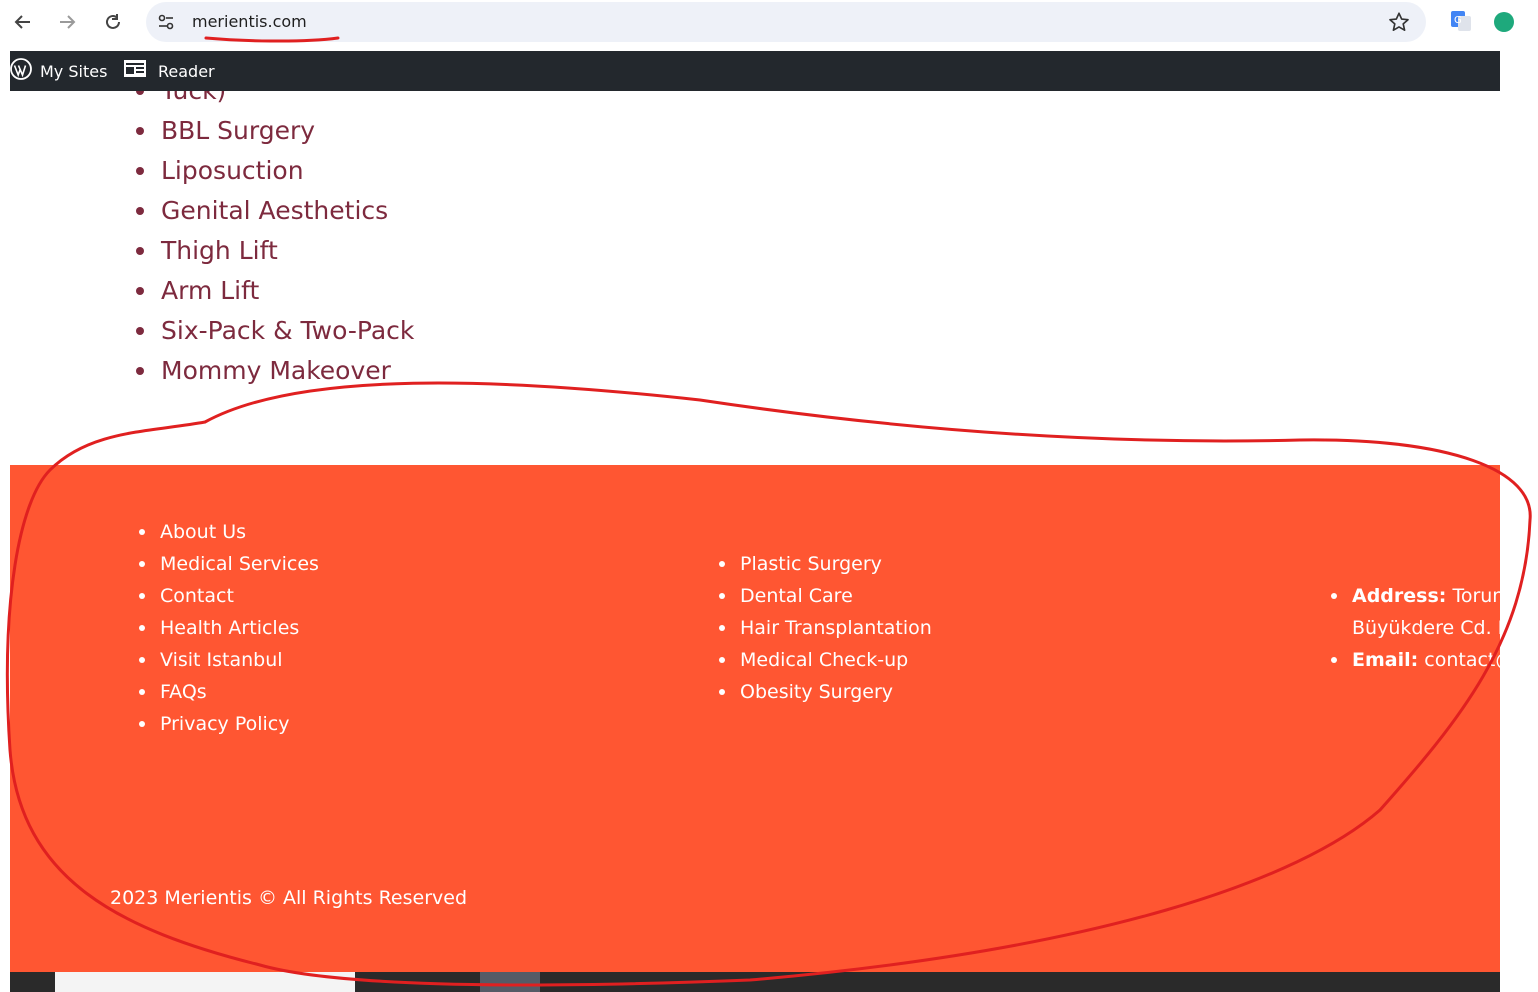 The width and height of the screenshot is (1538, 992). What do you see at coordinates (67, 22) in the screenshot?
I see `forward-arrow-icon` at bounding box center [67, 22].